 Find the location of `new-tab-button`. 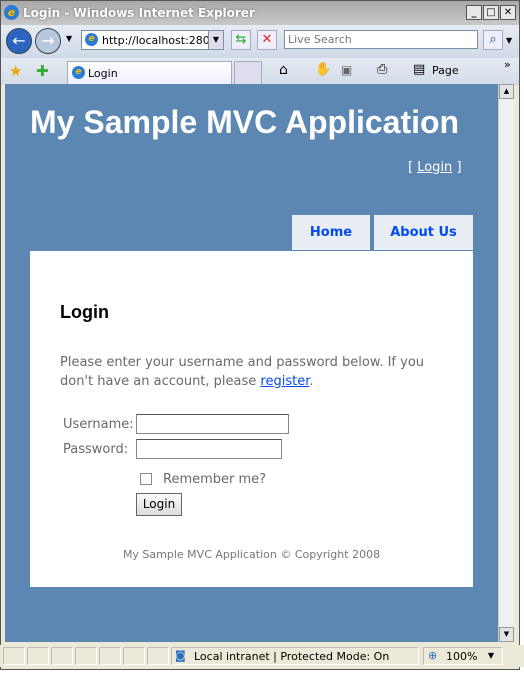

new-tab-button is located at coordinates (248, 73).